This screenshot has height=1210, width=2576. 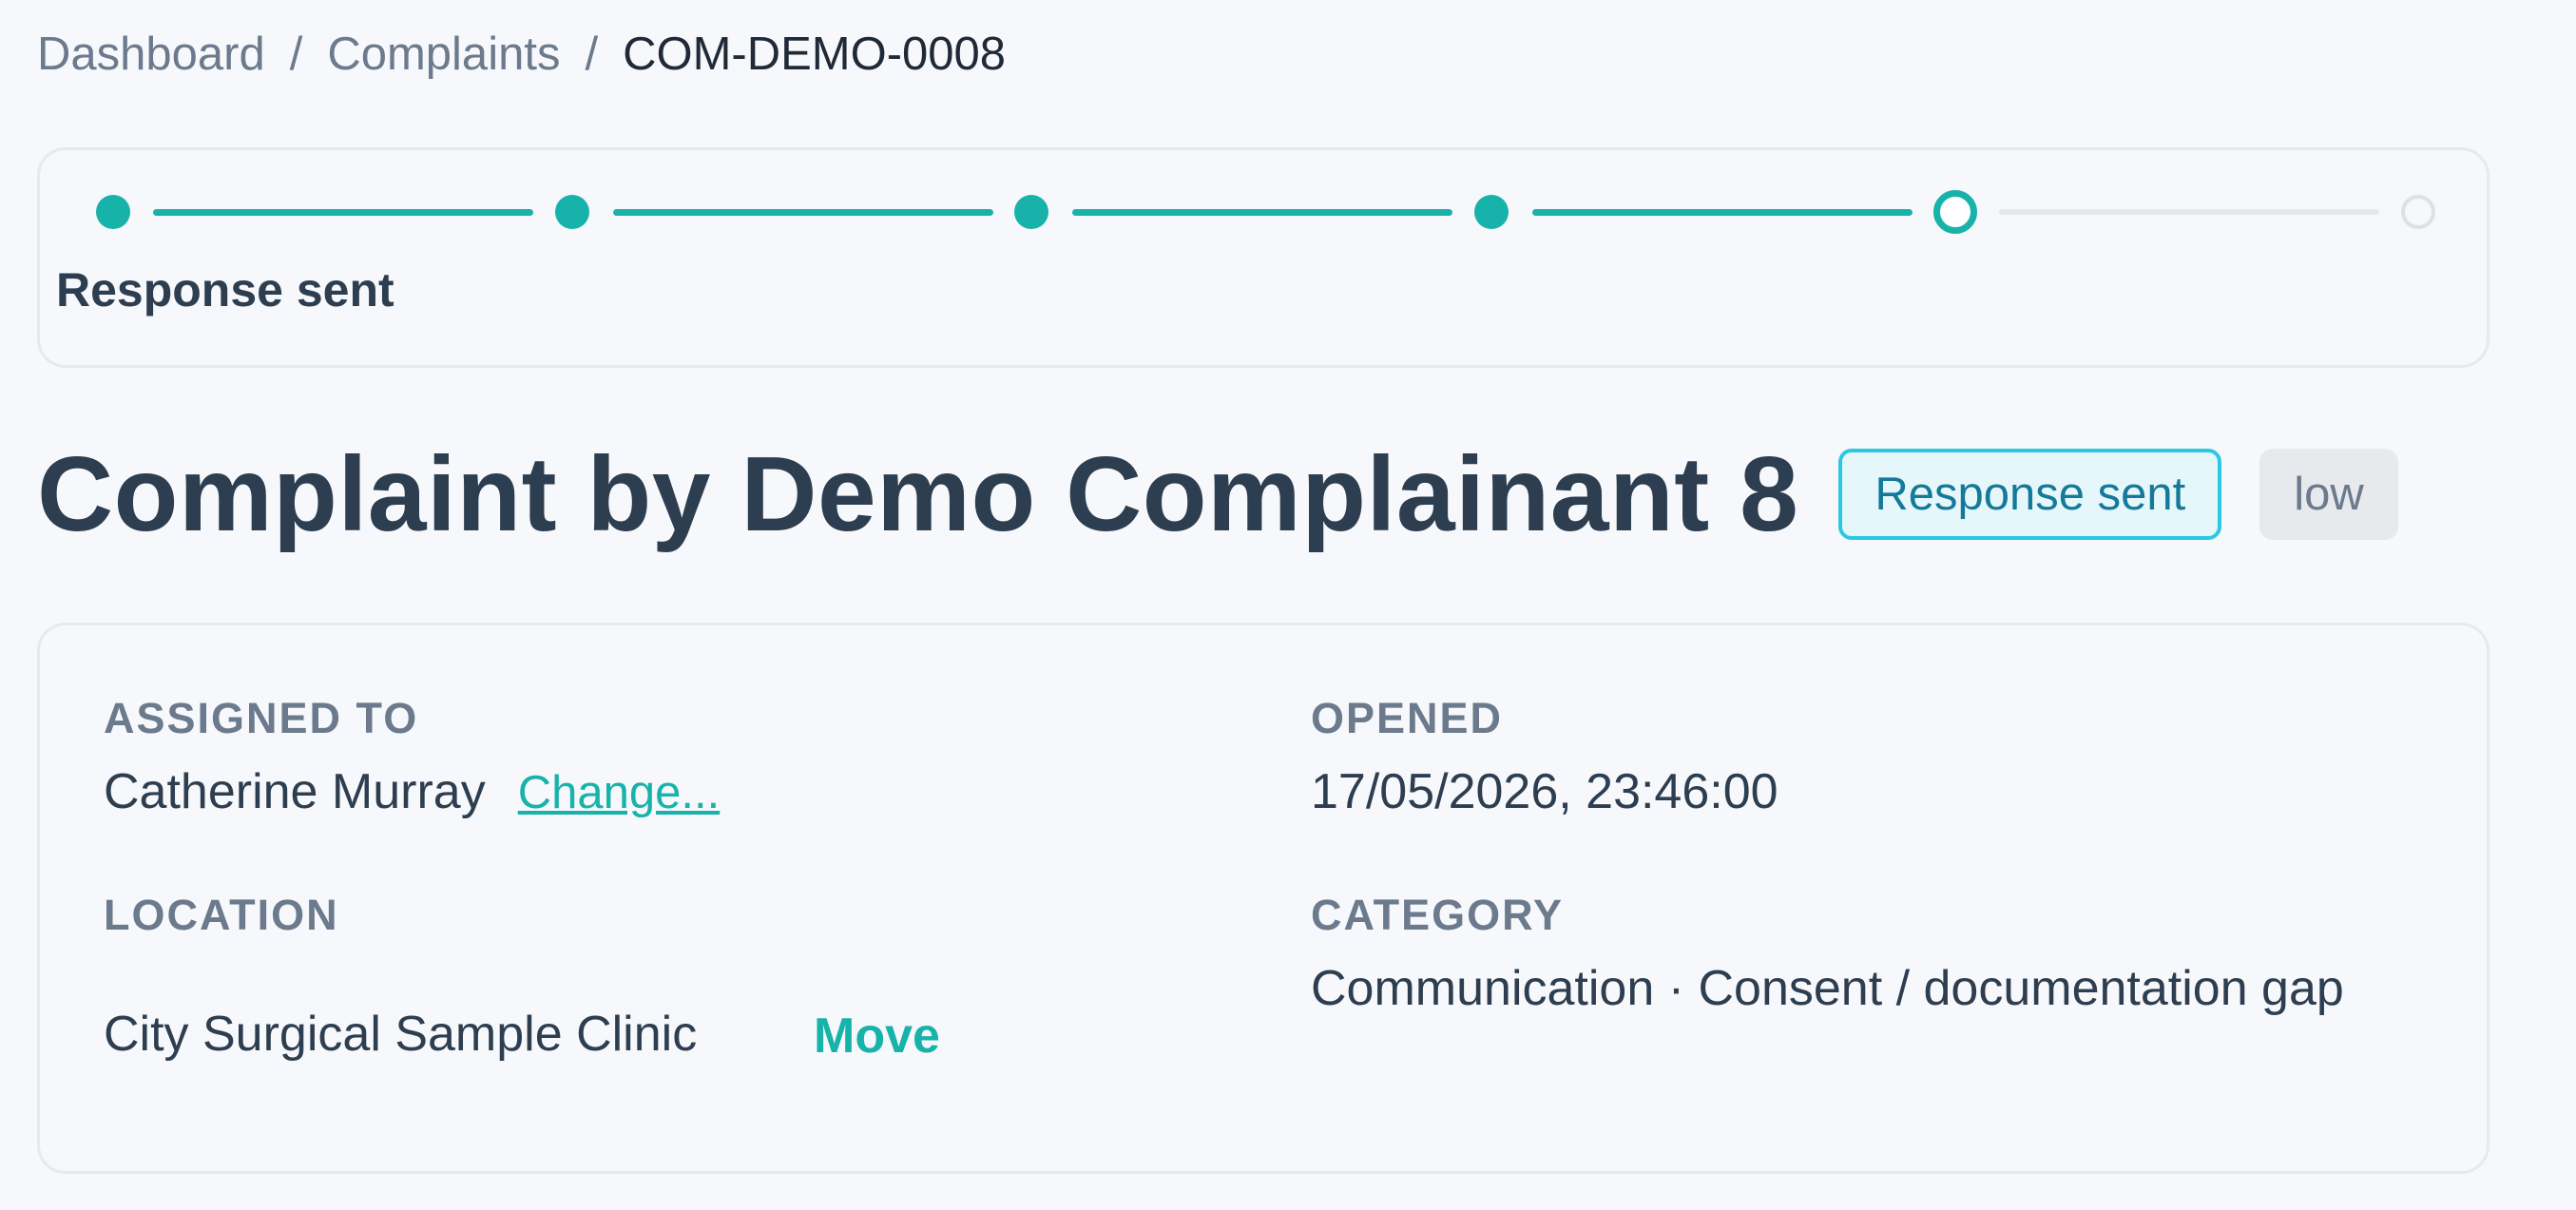 What do you see at coordinates (295, 791) in the screenshot?
I see `assigned-to-value: Catherine Murray` at bounding box center [295, 791].